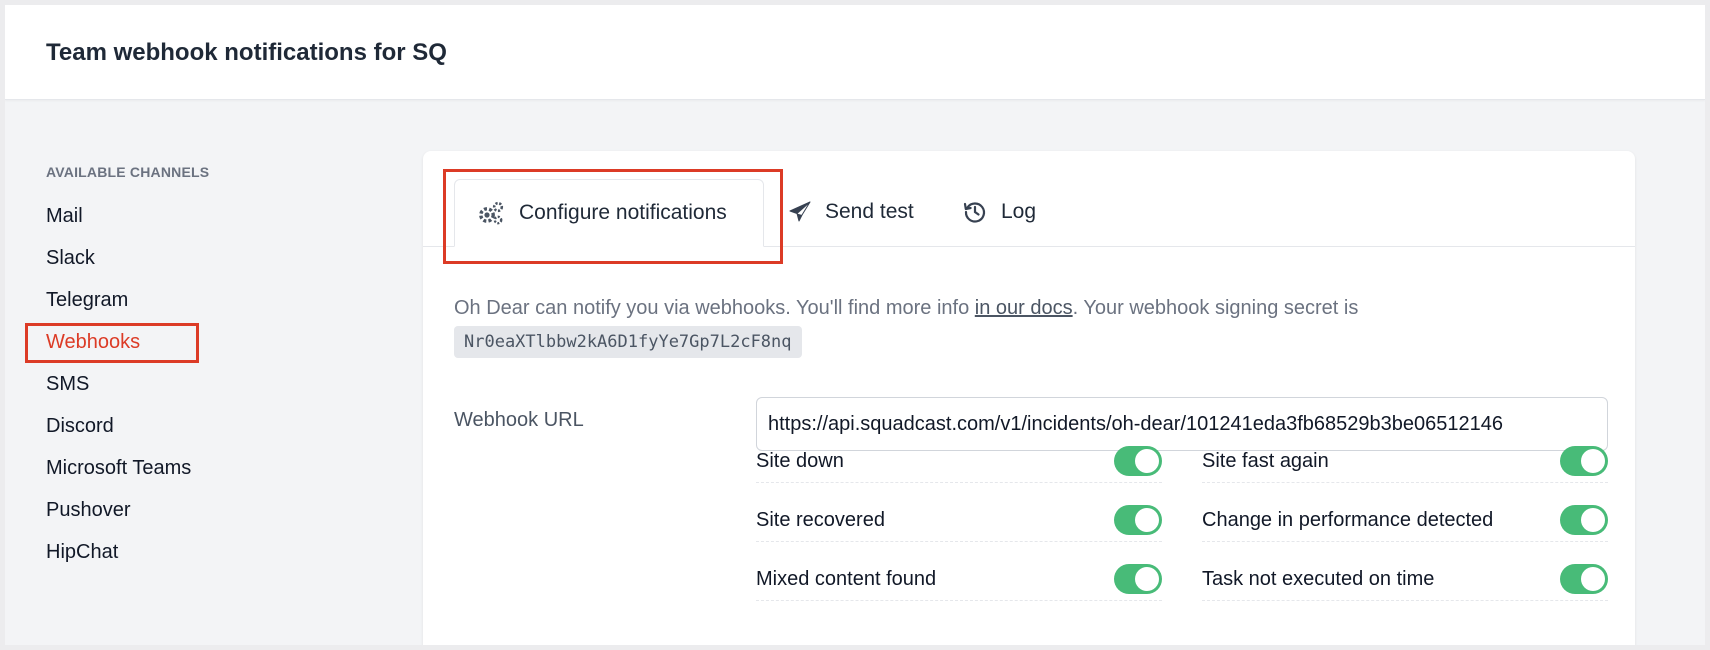 The height and width of the screenshot is (650, 1710). I want to click on paper-plane-icon, so click(800, 212).